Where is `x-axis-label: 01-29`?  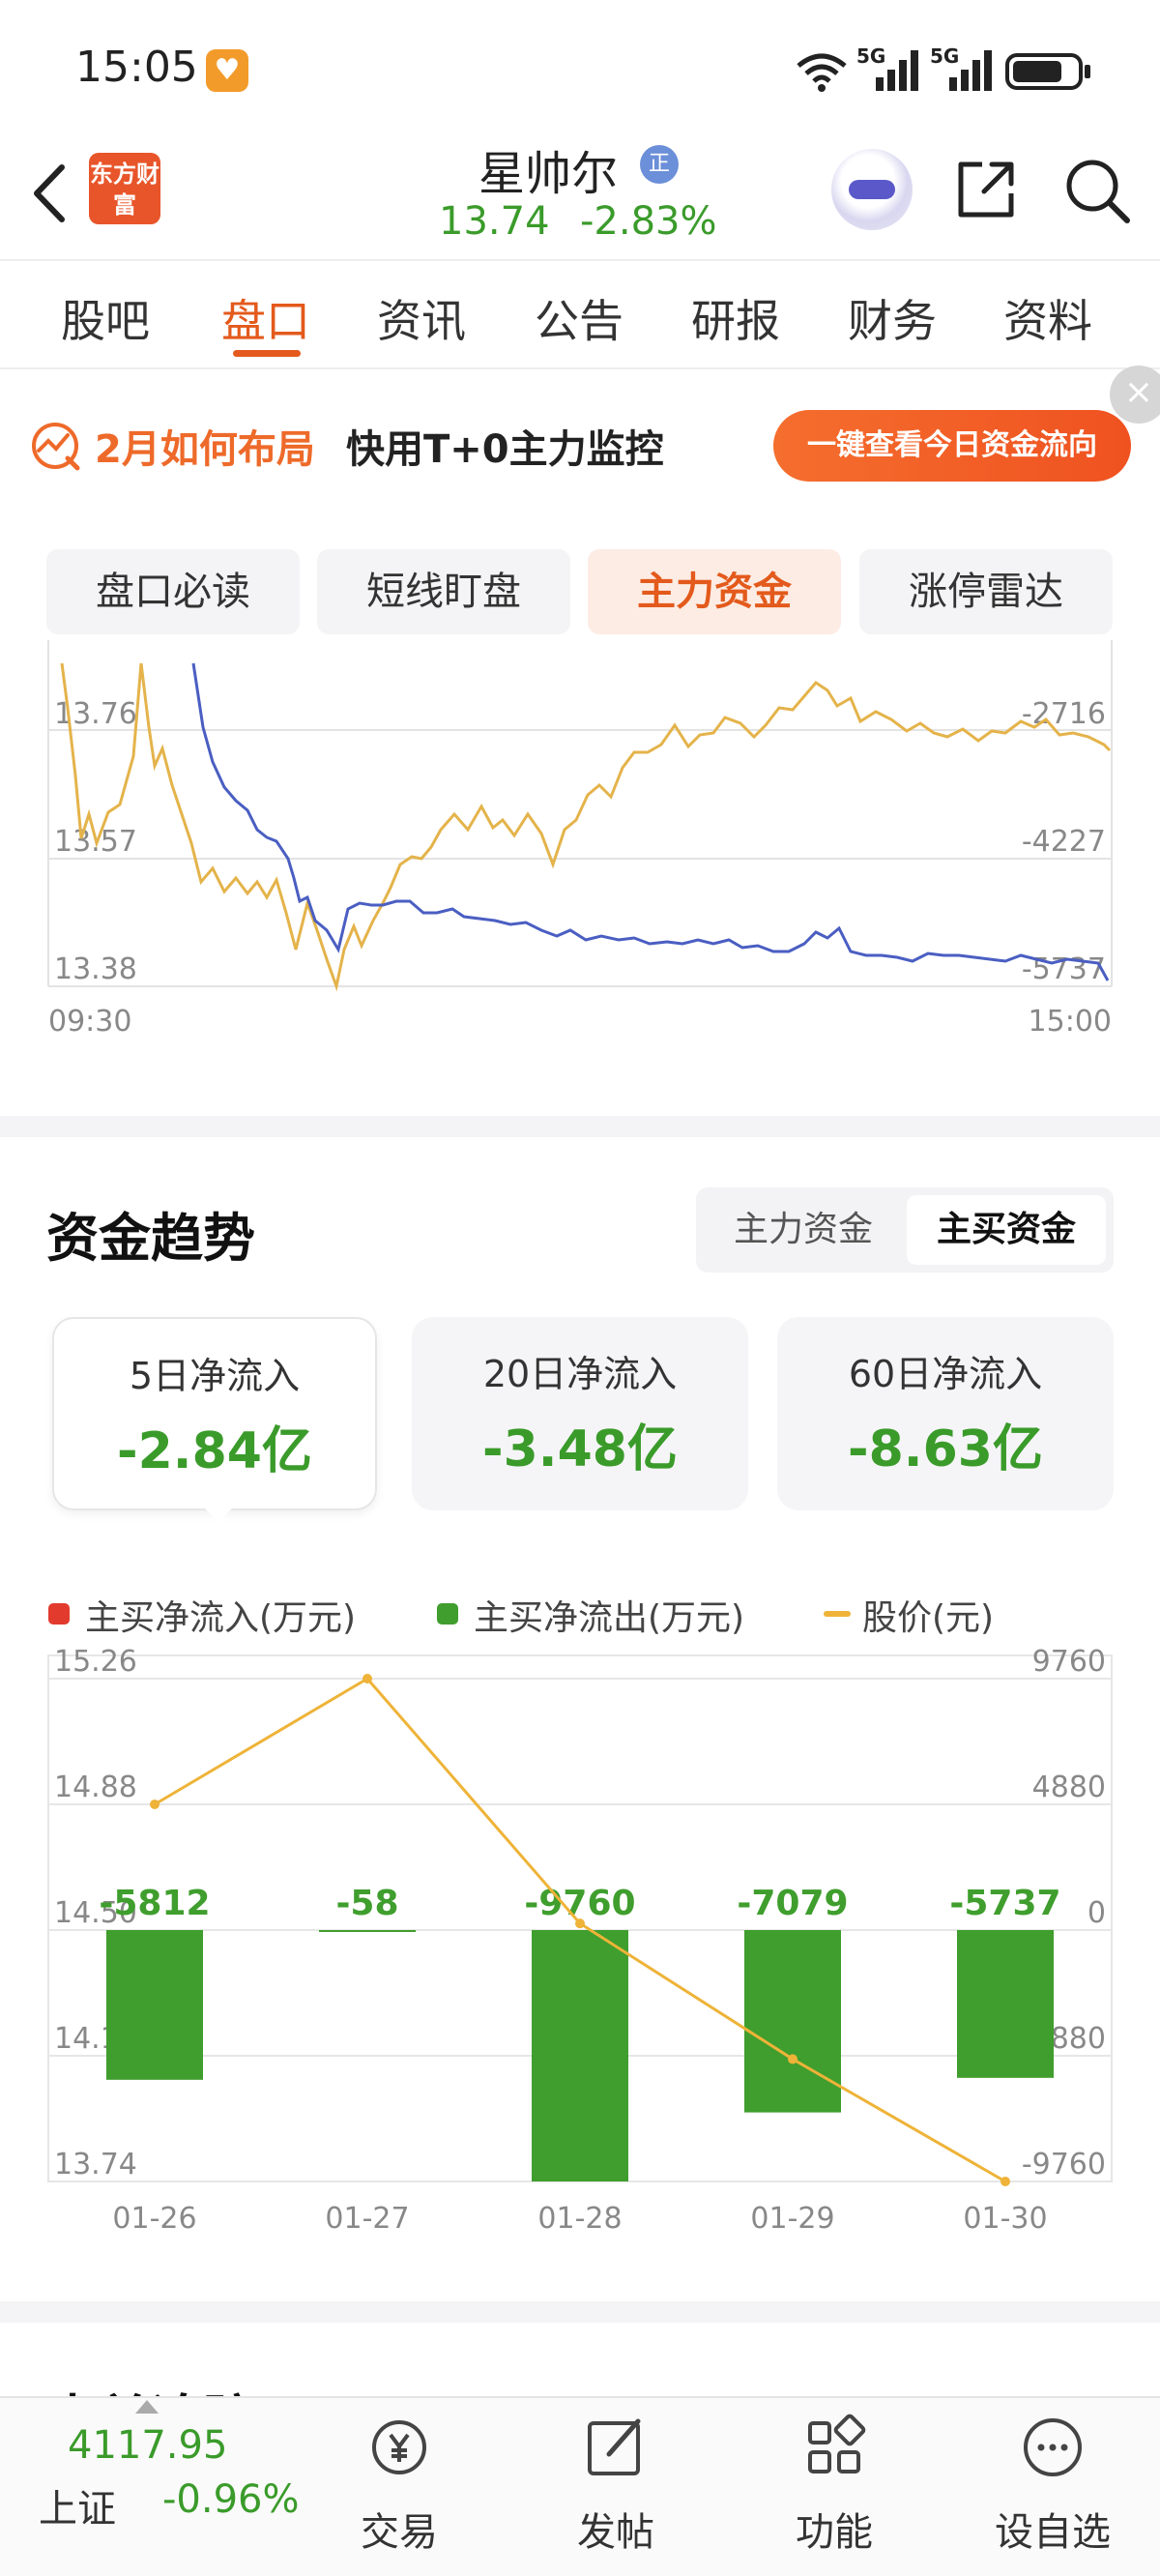 x-axis-label: 01-29 is located at coordinates (792, 2219).